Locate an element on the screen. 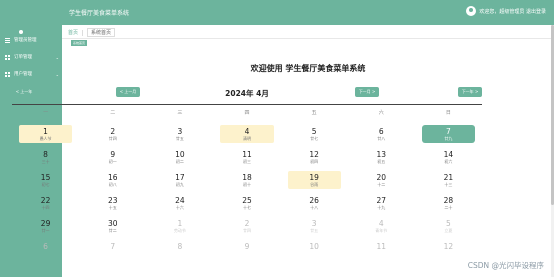  calendar-day: 19 谷雨 is located at coordinates (314, 181).